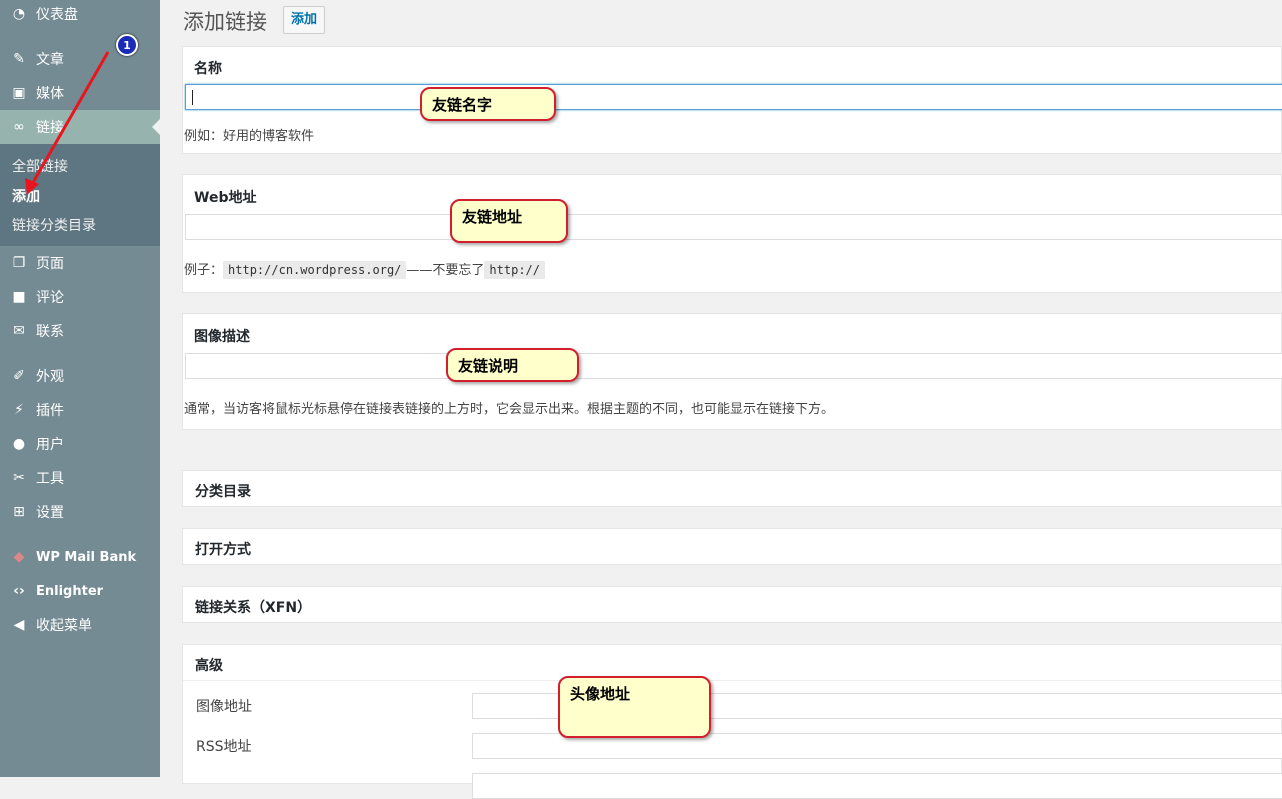 The image size is (1282, 799). I want to click on menu-label: 仪表盘, so click(57, 15).